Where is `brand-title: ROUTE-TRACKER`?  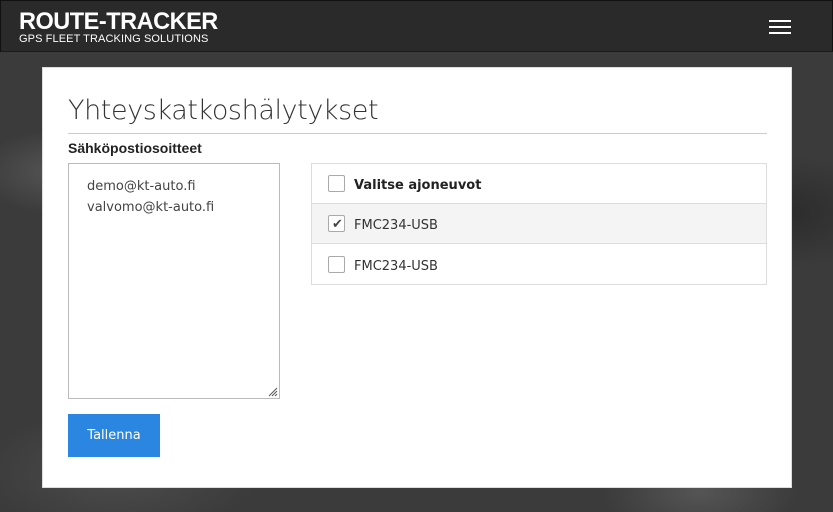 brand-title: ROUTE-TRACKER is located at coordinates (118, 21).